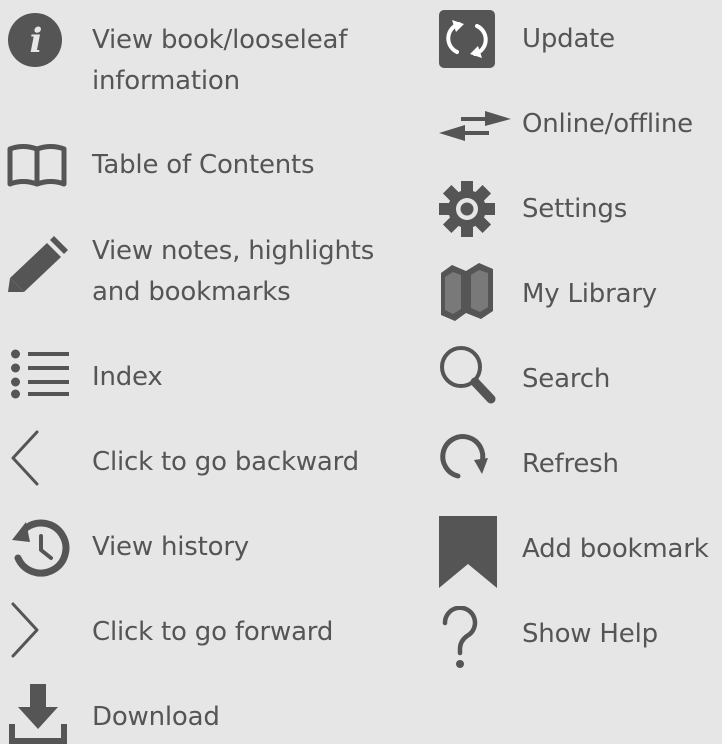 This screenshot has width=722, height=744. What do you see at coordinates (166, 81) in the screenshot?
I see `legend-label-info-line2: information` at bounding box center [166, 81].